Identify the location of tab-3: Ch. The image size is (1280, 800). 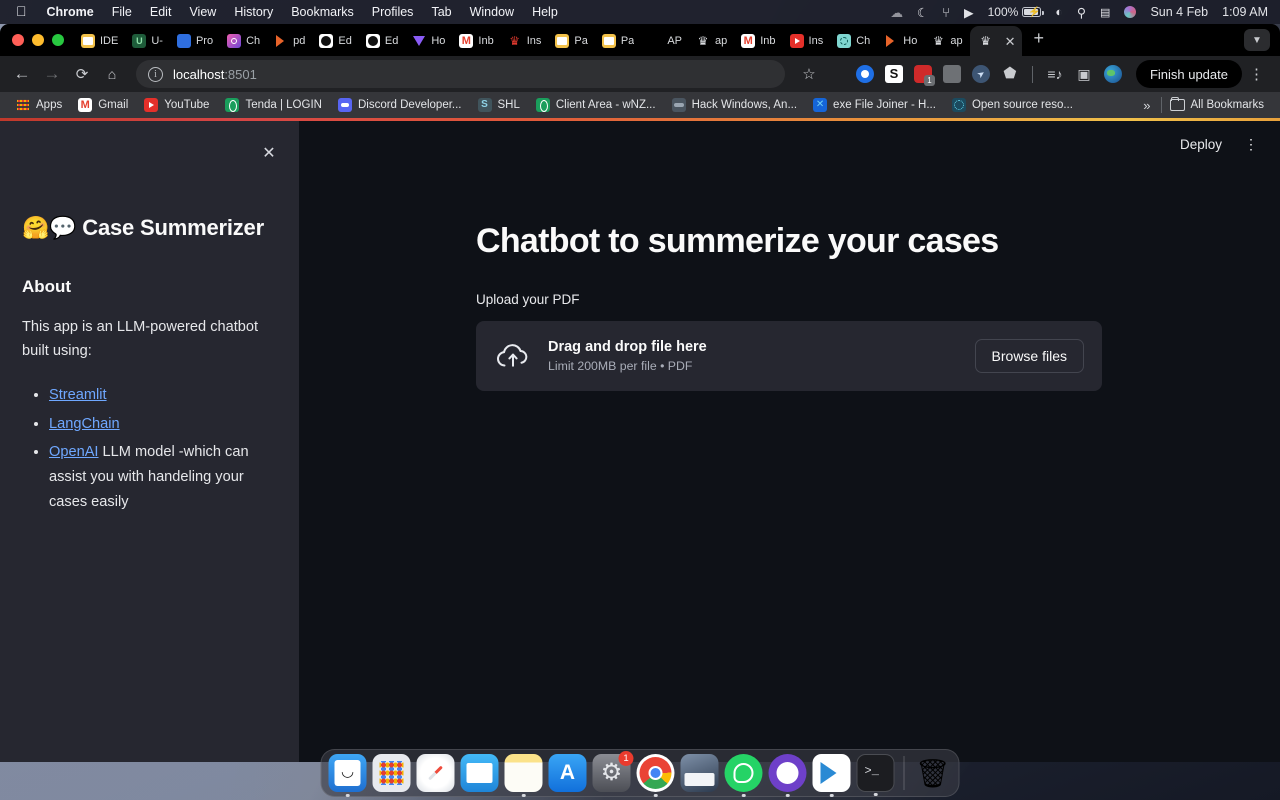
(243, 41).